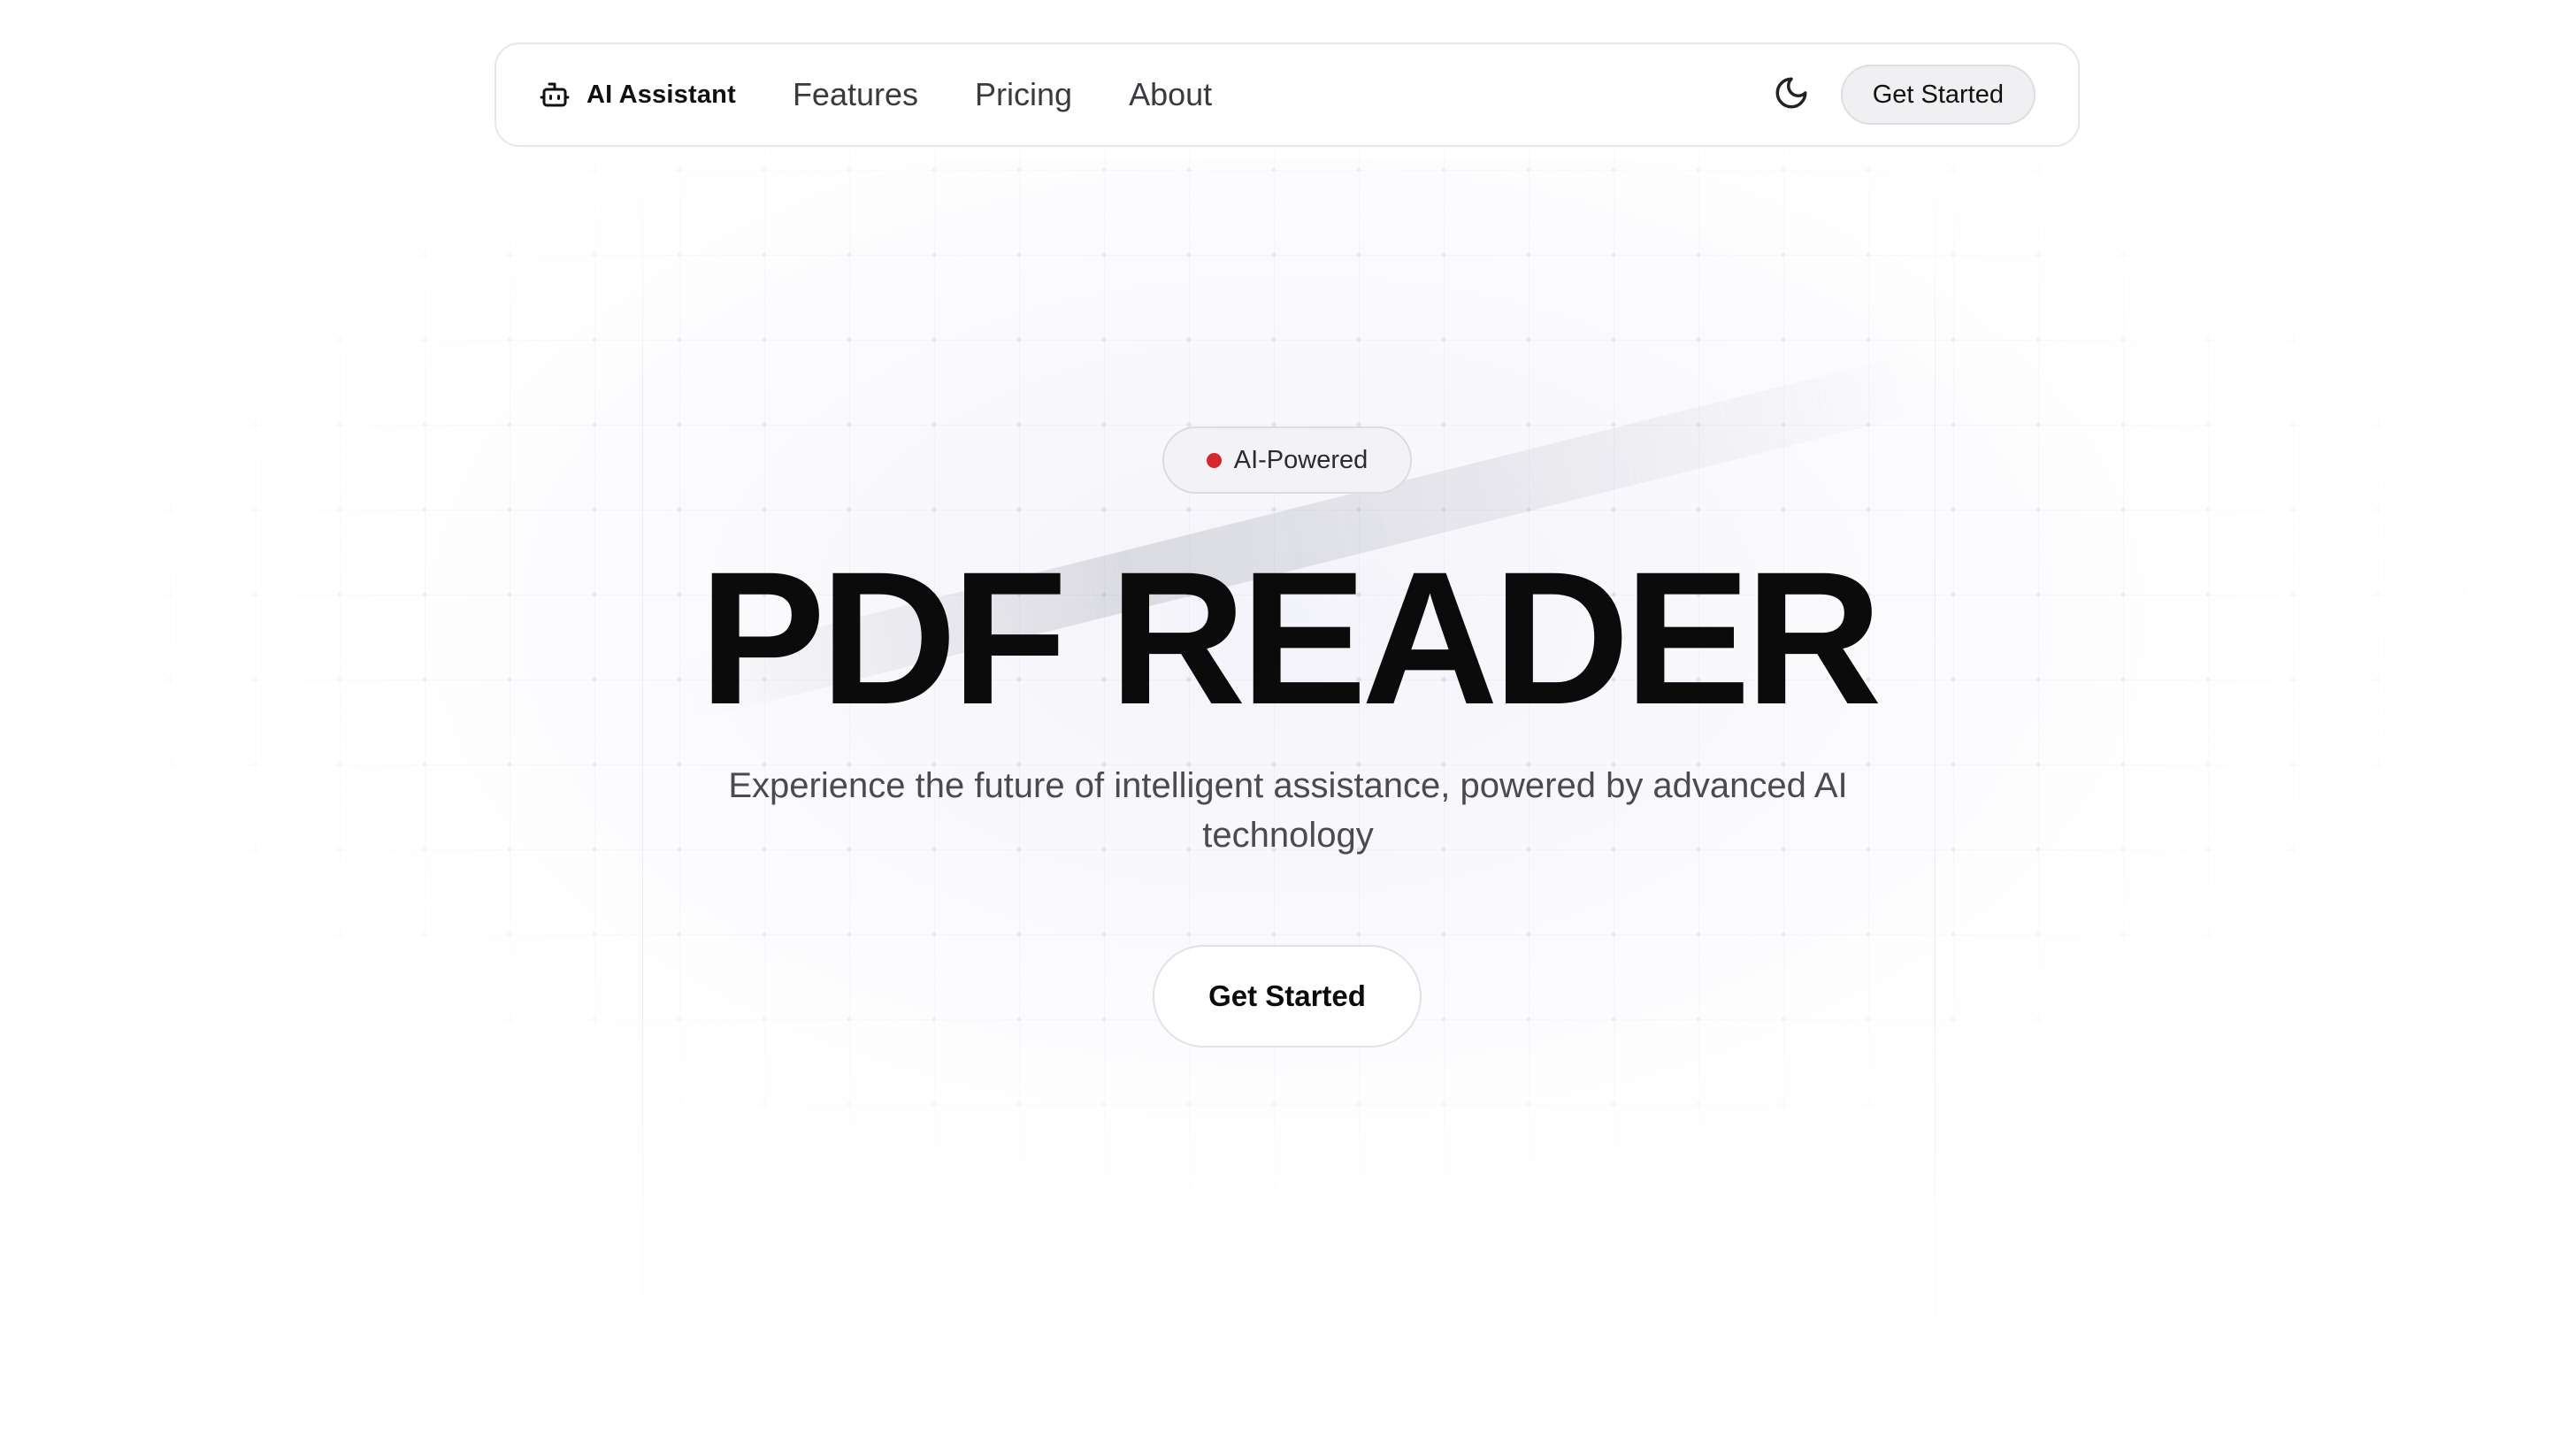 This screenshot has width=2576, height=1451. Describe the element at coordinates (661, 94) in the screenshot. I see `brand-label: AI Assistant` at that location.